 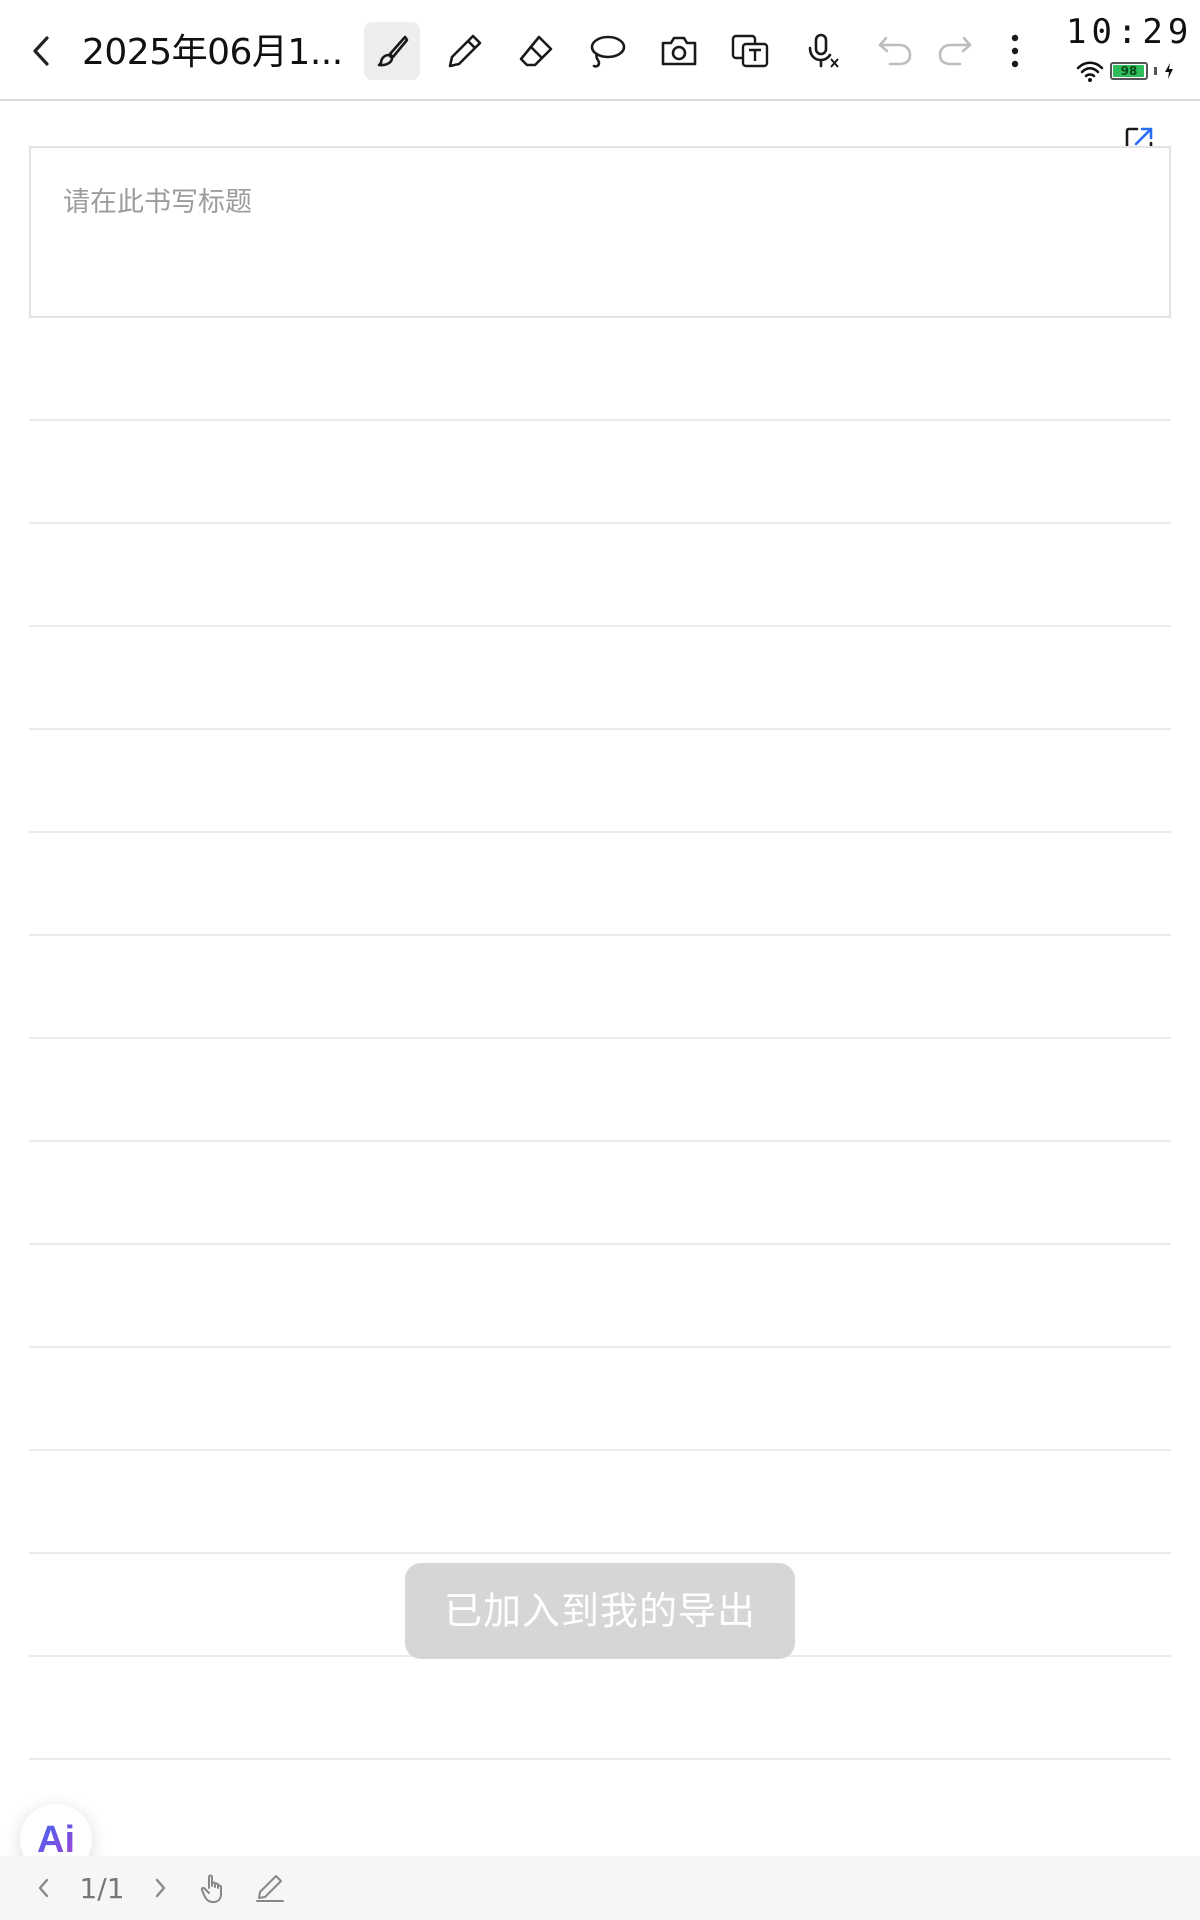 I want to click on handwriting-mode-button, so click(x=270, y=1888).